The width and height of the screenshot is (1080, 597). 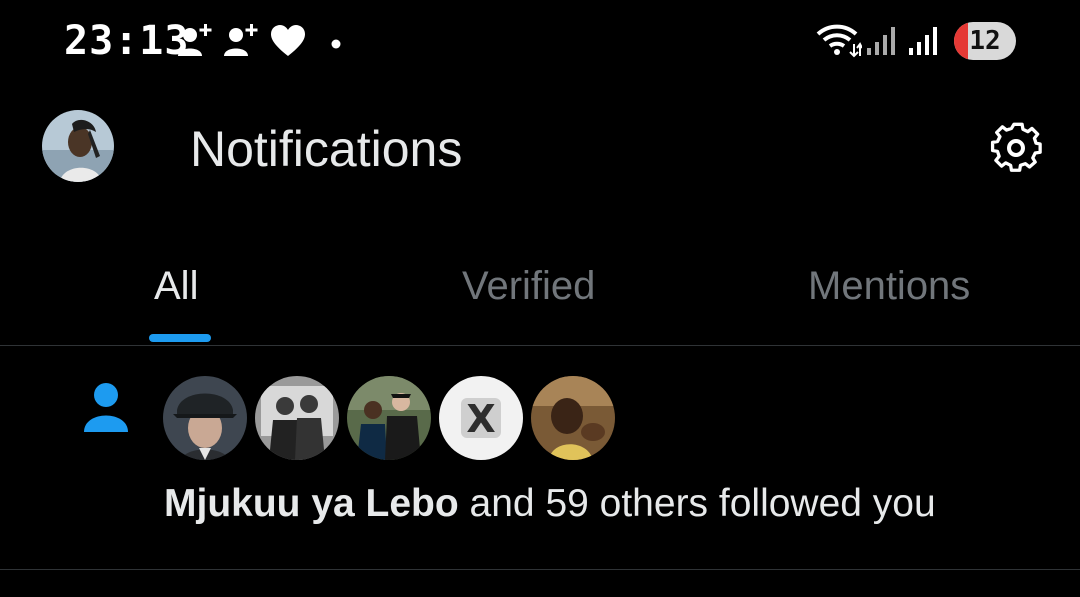 What do you see at coordinates (889, 286) in the screenshot?
I see `tab-mentions: Mentions` at bounding box center [889, 286].